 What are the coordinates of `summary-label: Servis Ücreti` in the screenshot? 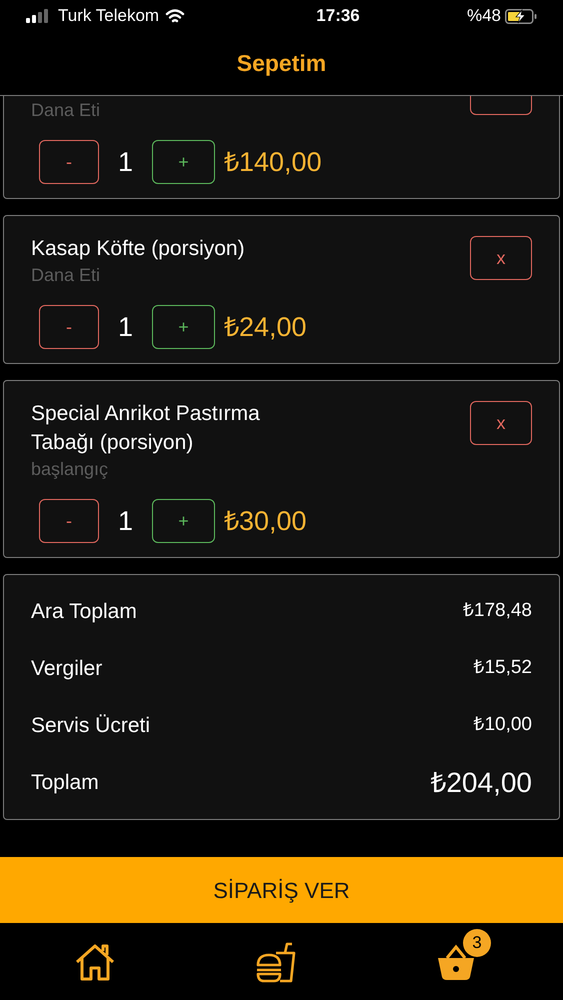 It's located at (90, 725).